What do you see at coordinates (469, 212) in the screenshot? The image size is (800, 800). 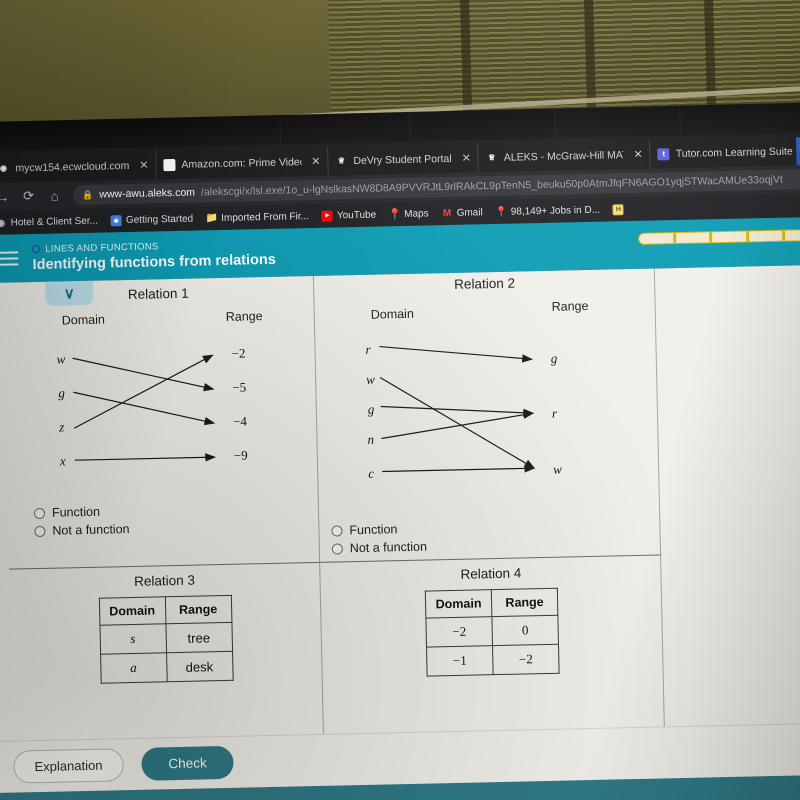 I see `bookmark-label: Gmail` at bounding box center [469, 212].